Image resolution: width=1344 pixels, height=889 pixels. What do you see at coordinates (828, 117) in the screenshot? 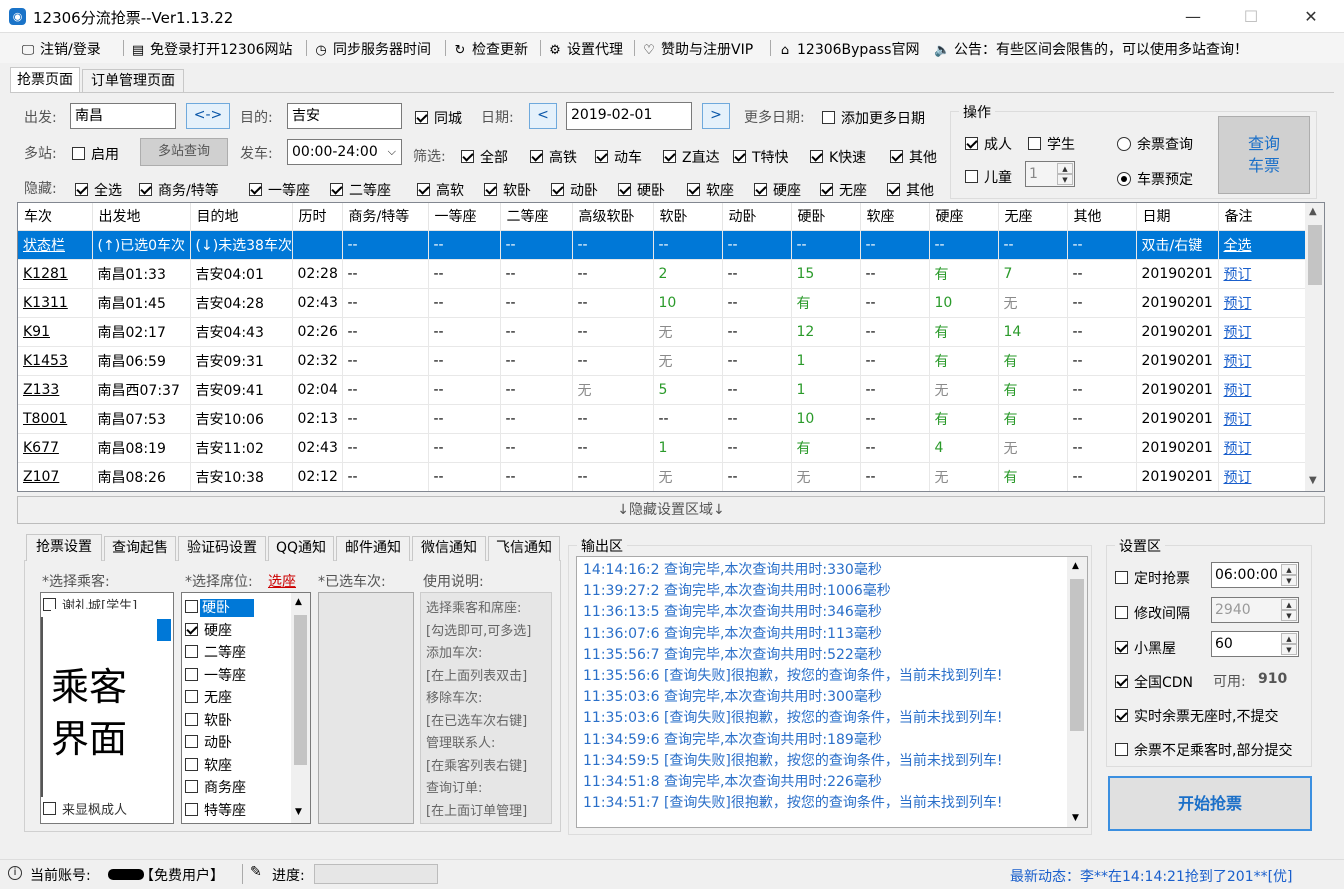
I see `add-more-dates-check` at bounding box center [828, 117].